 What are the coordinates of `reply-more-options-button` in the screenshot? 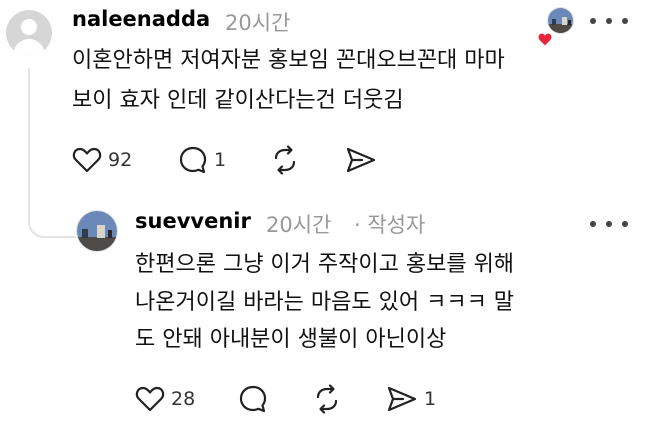 It's located at (609, 224).